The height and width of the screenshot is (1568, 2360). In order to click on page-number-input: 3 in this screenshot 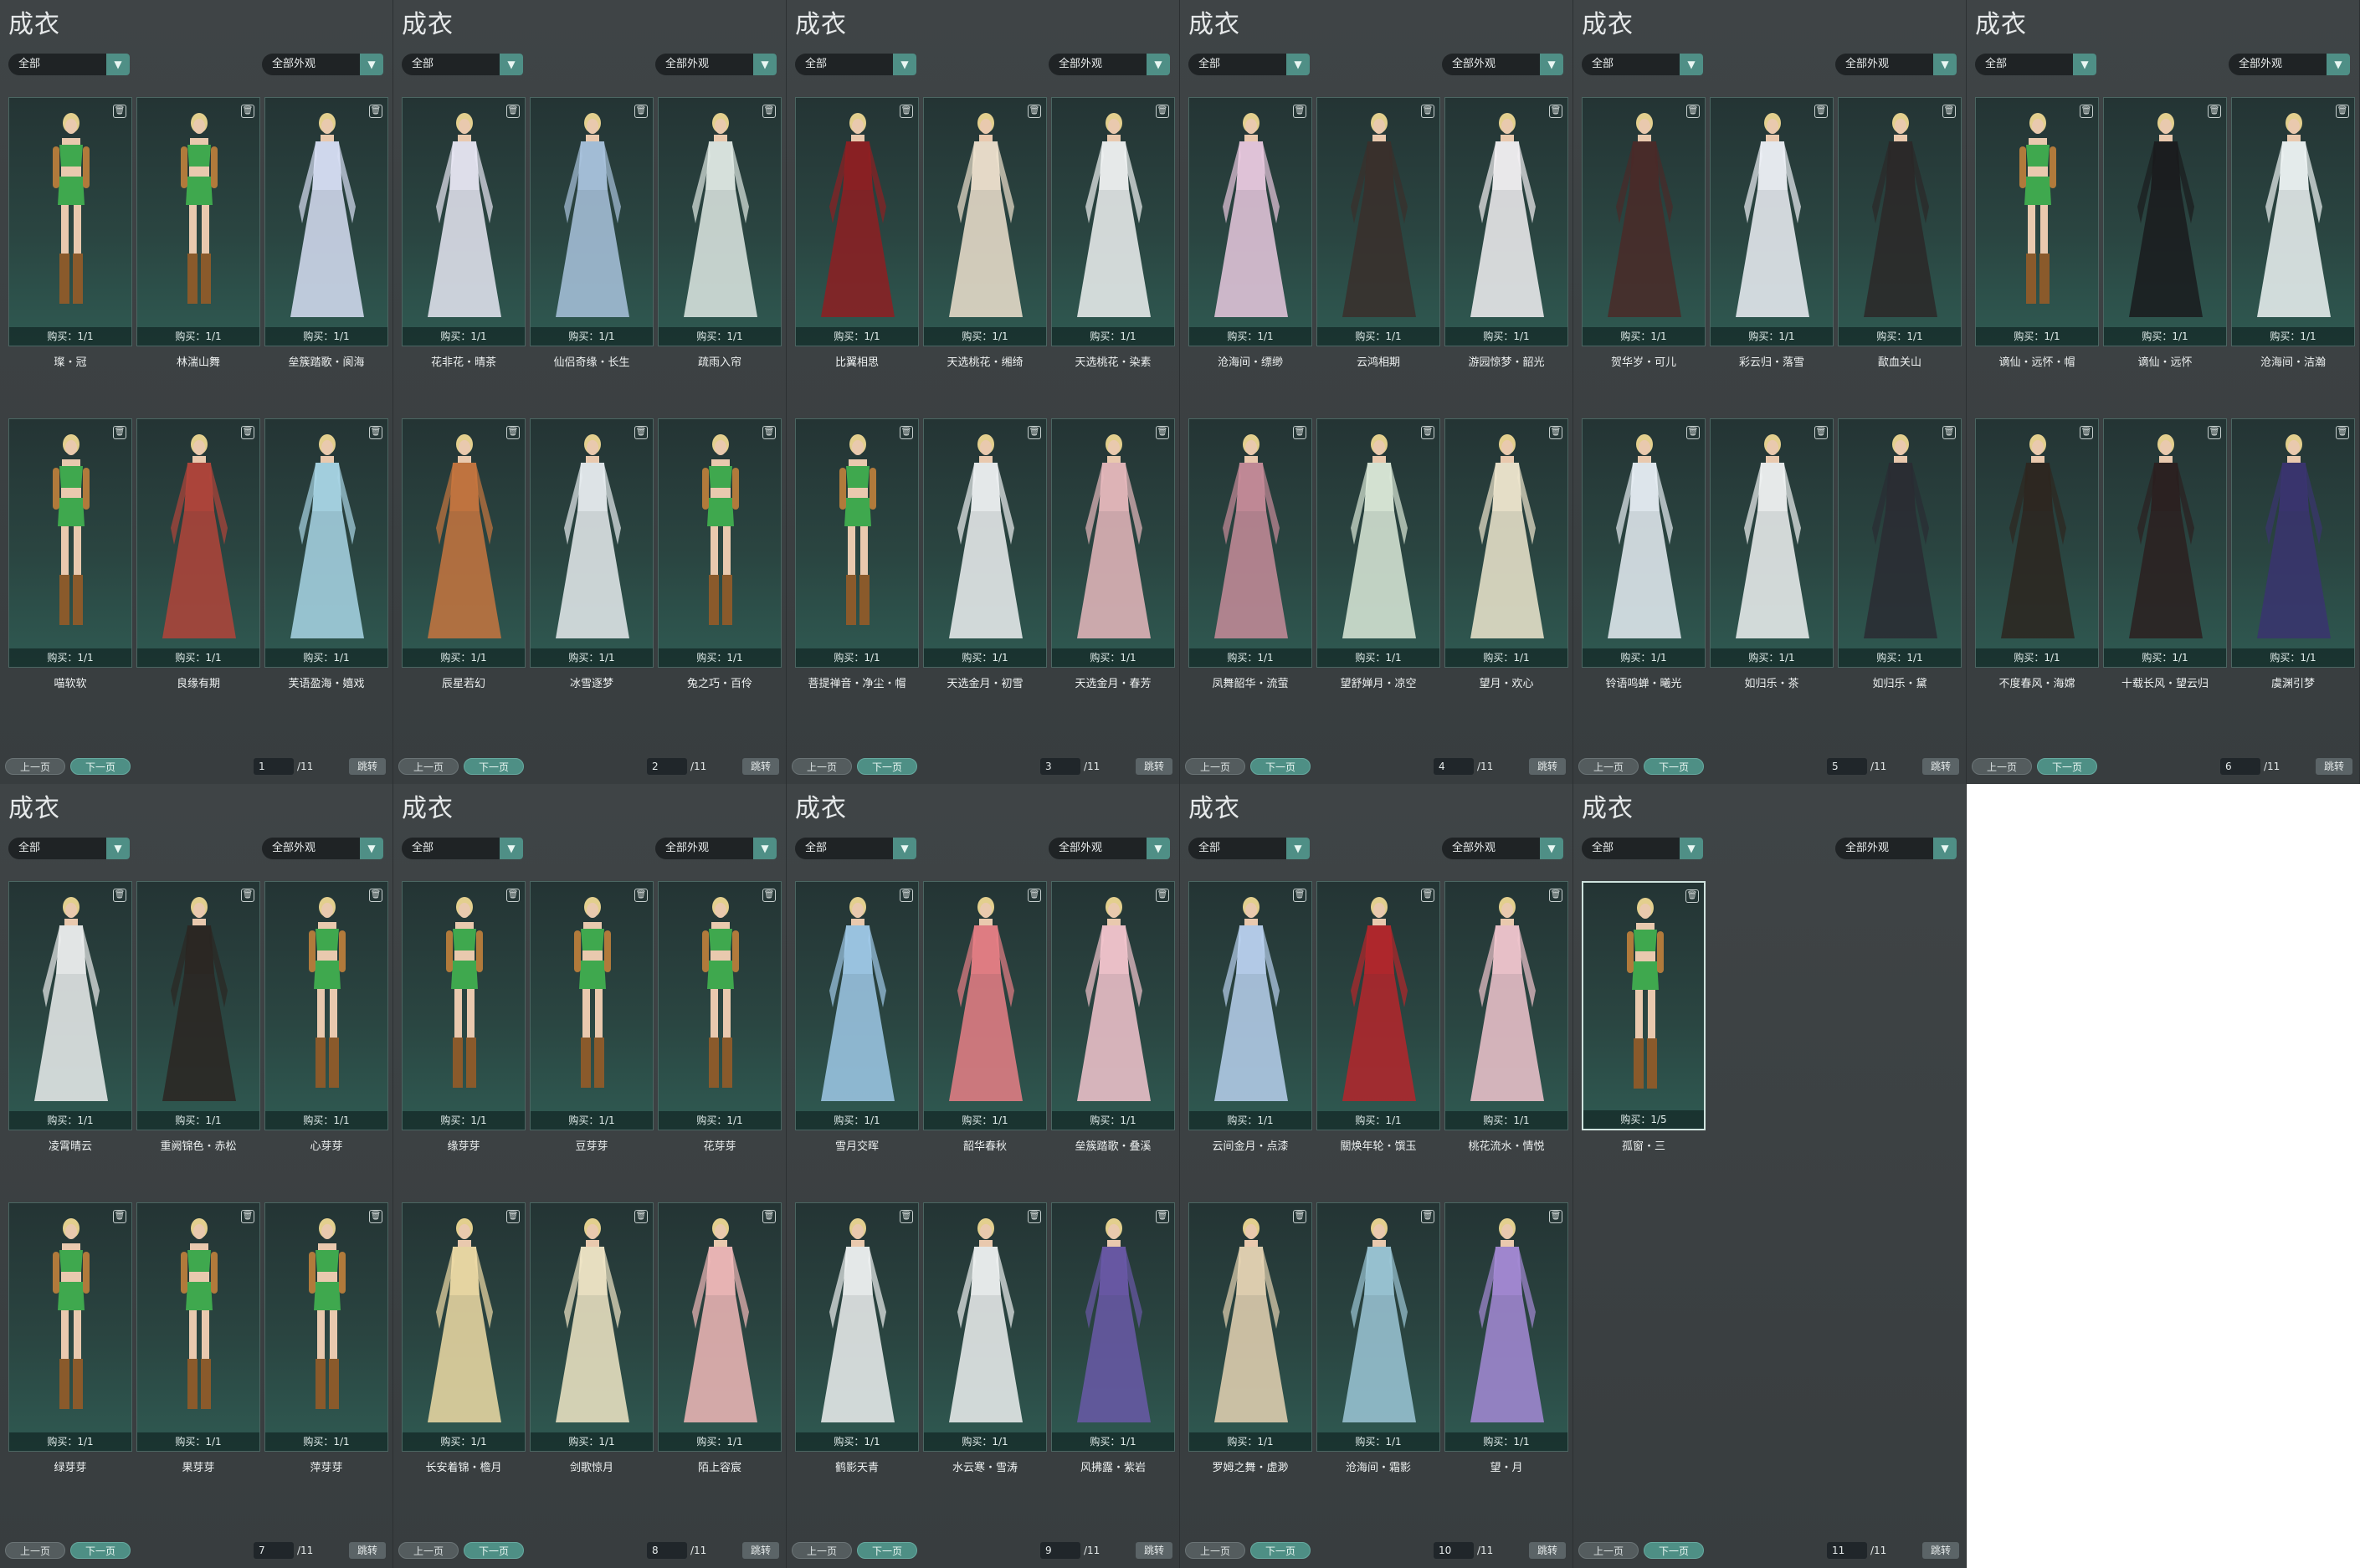, I will do `click(1060, 766)`.